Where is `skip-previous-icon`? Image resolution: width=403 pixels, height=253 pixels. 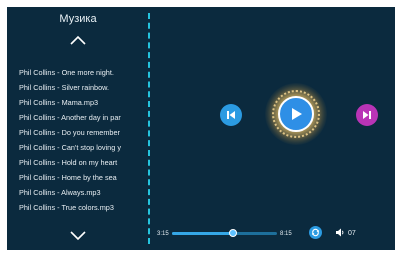
skip-previous-icon is located at coordinates (231, 115).